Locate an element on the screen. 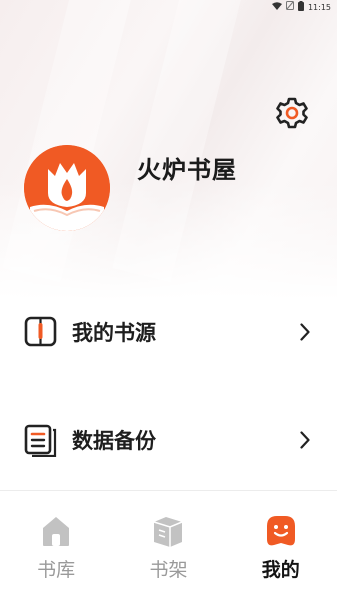  nav-tab-mine: 我的 is located at coordinates (281, 541).